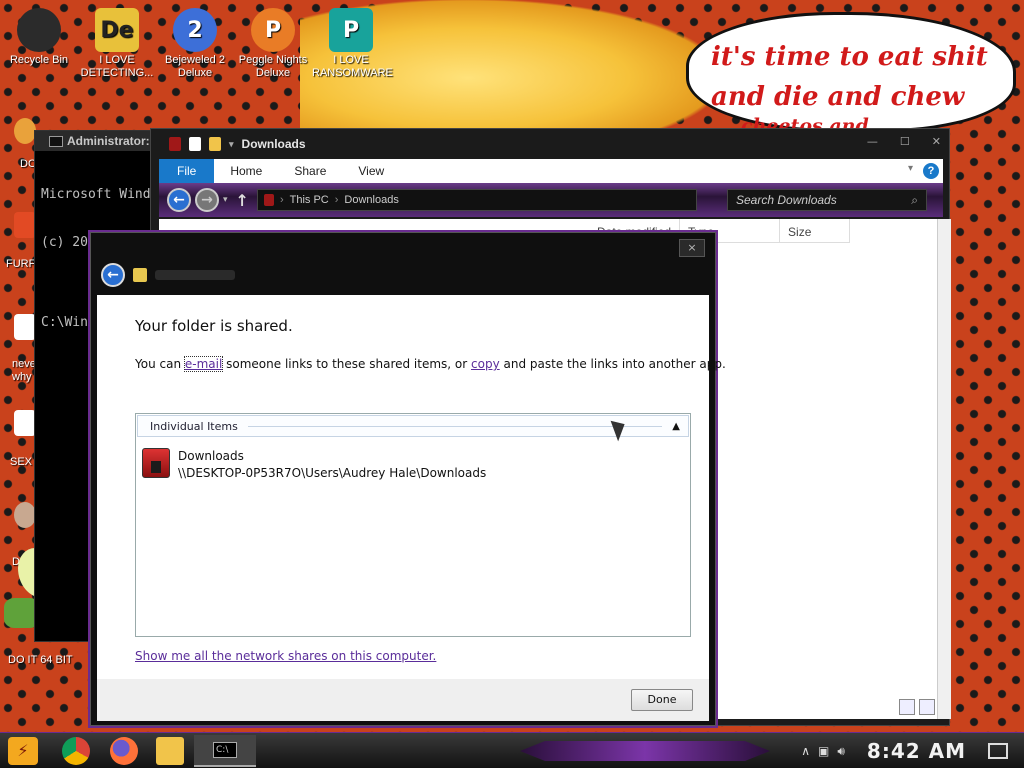 The image size is (1024, 768). What do you see at coordinates (23, 751) in the screenshot?
I see `start-button: ⚡` at bounding box center [23, 751].